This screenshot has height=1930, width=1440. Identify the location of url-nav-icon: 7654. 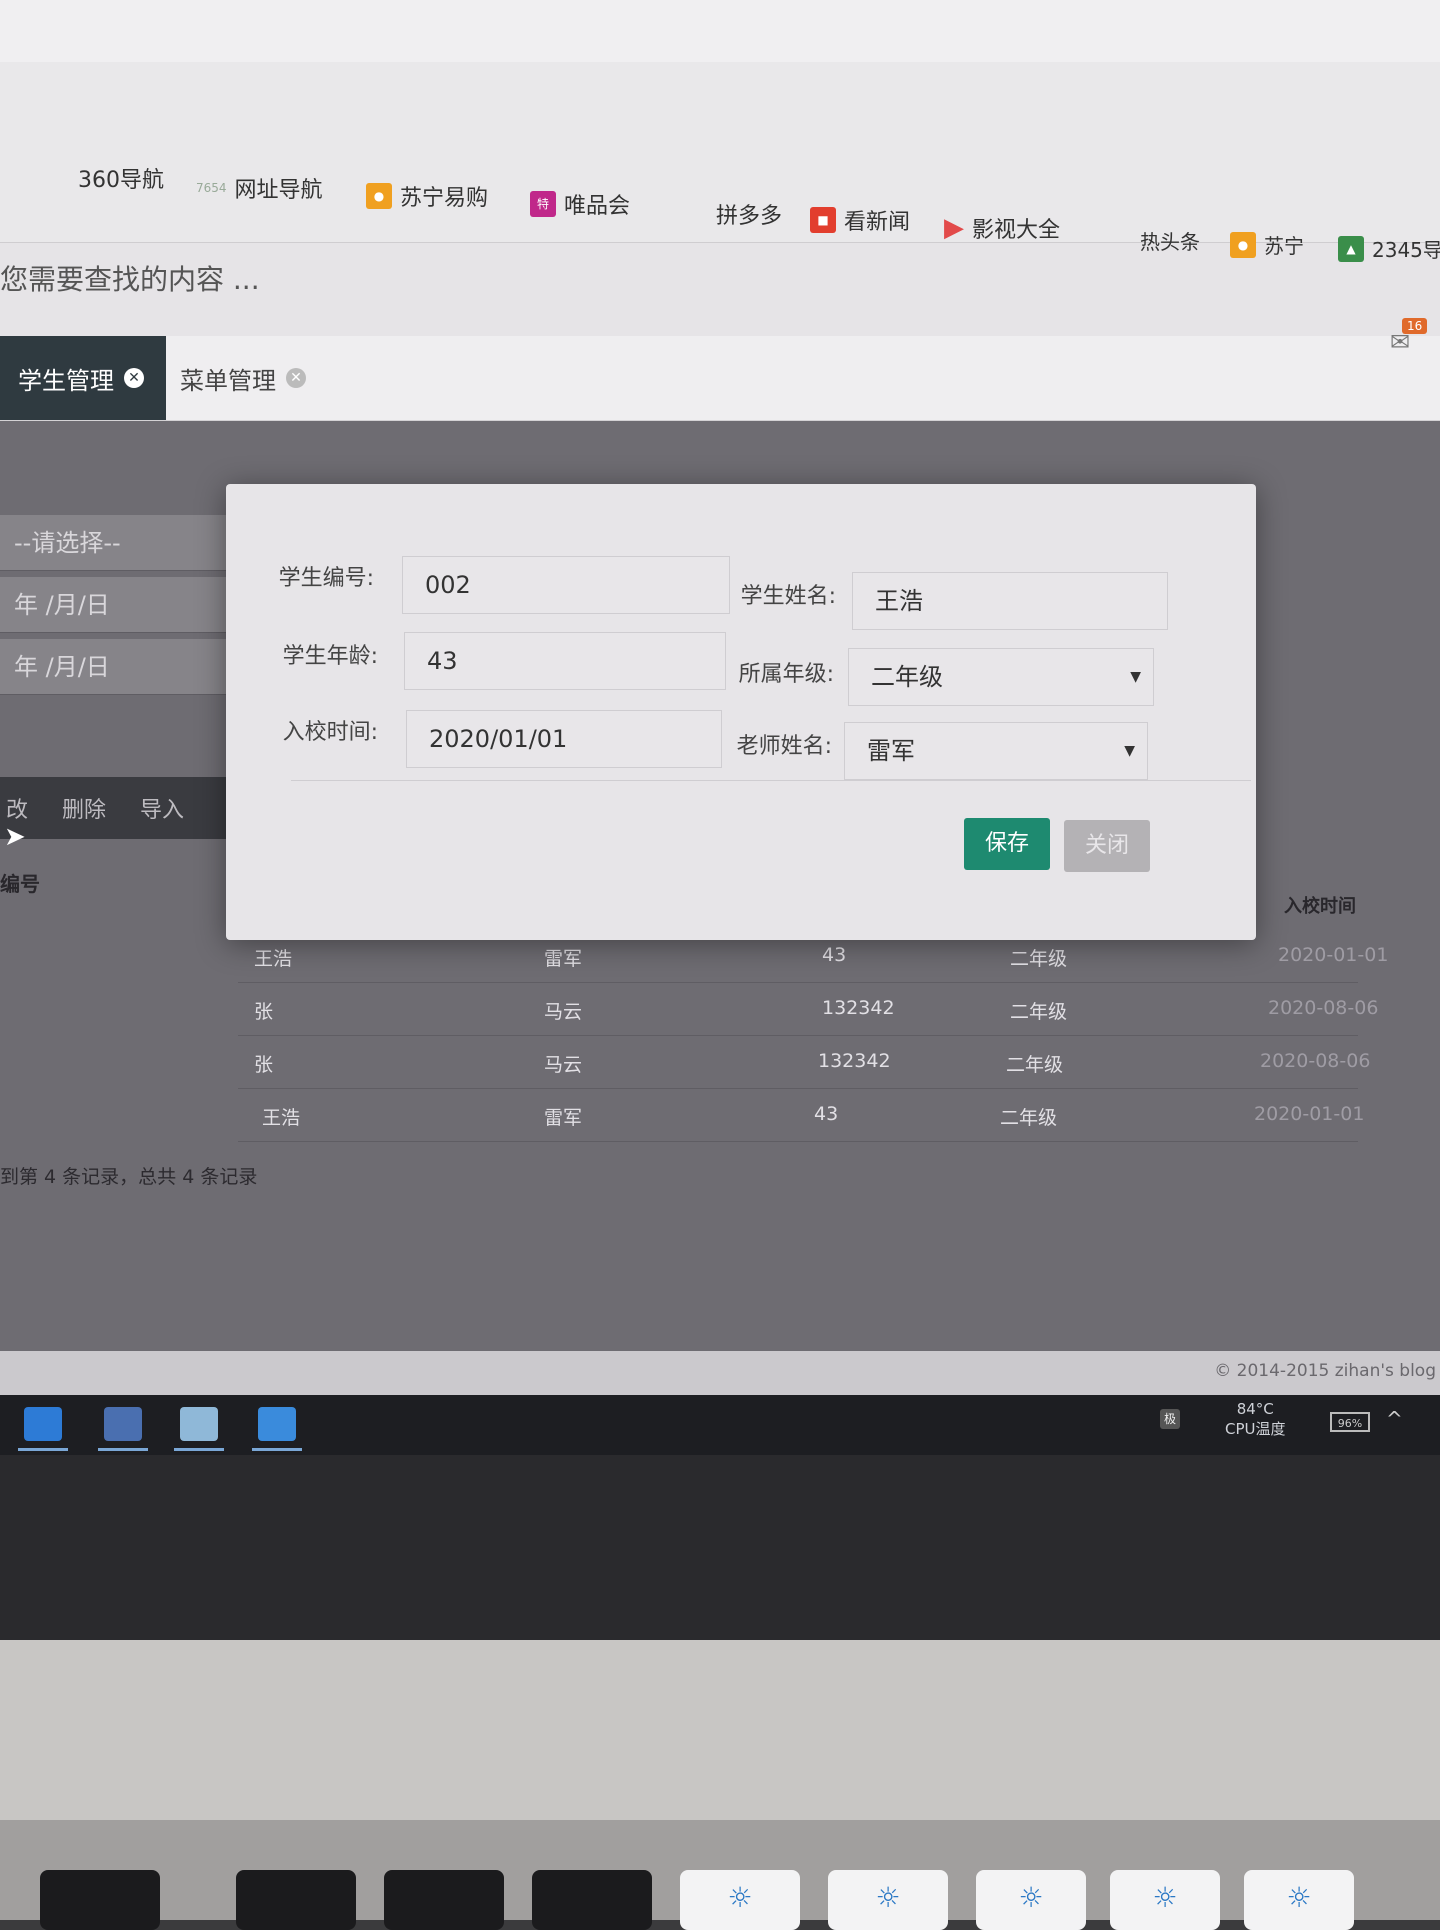
(211, 188).